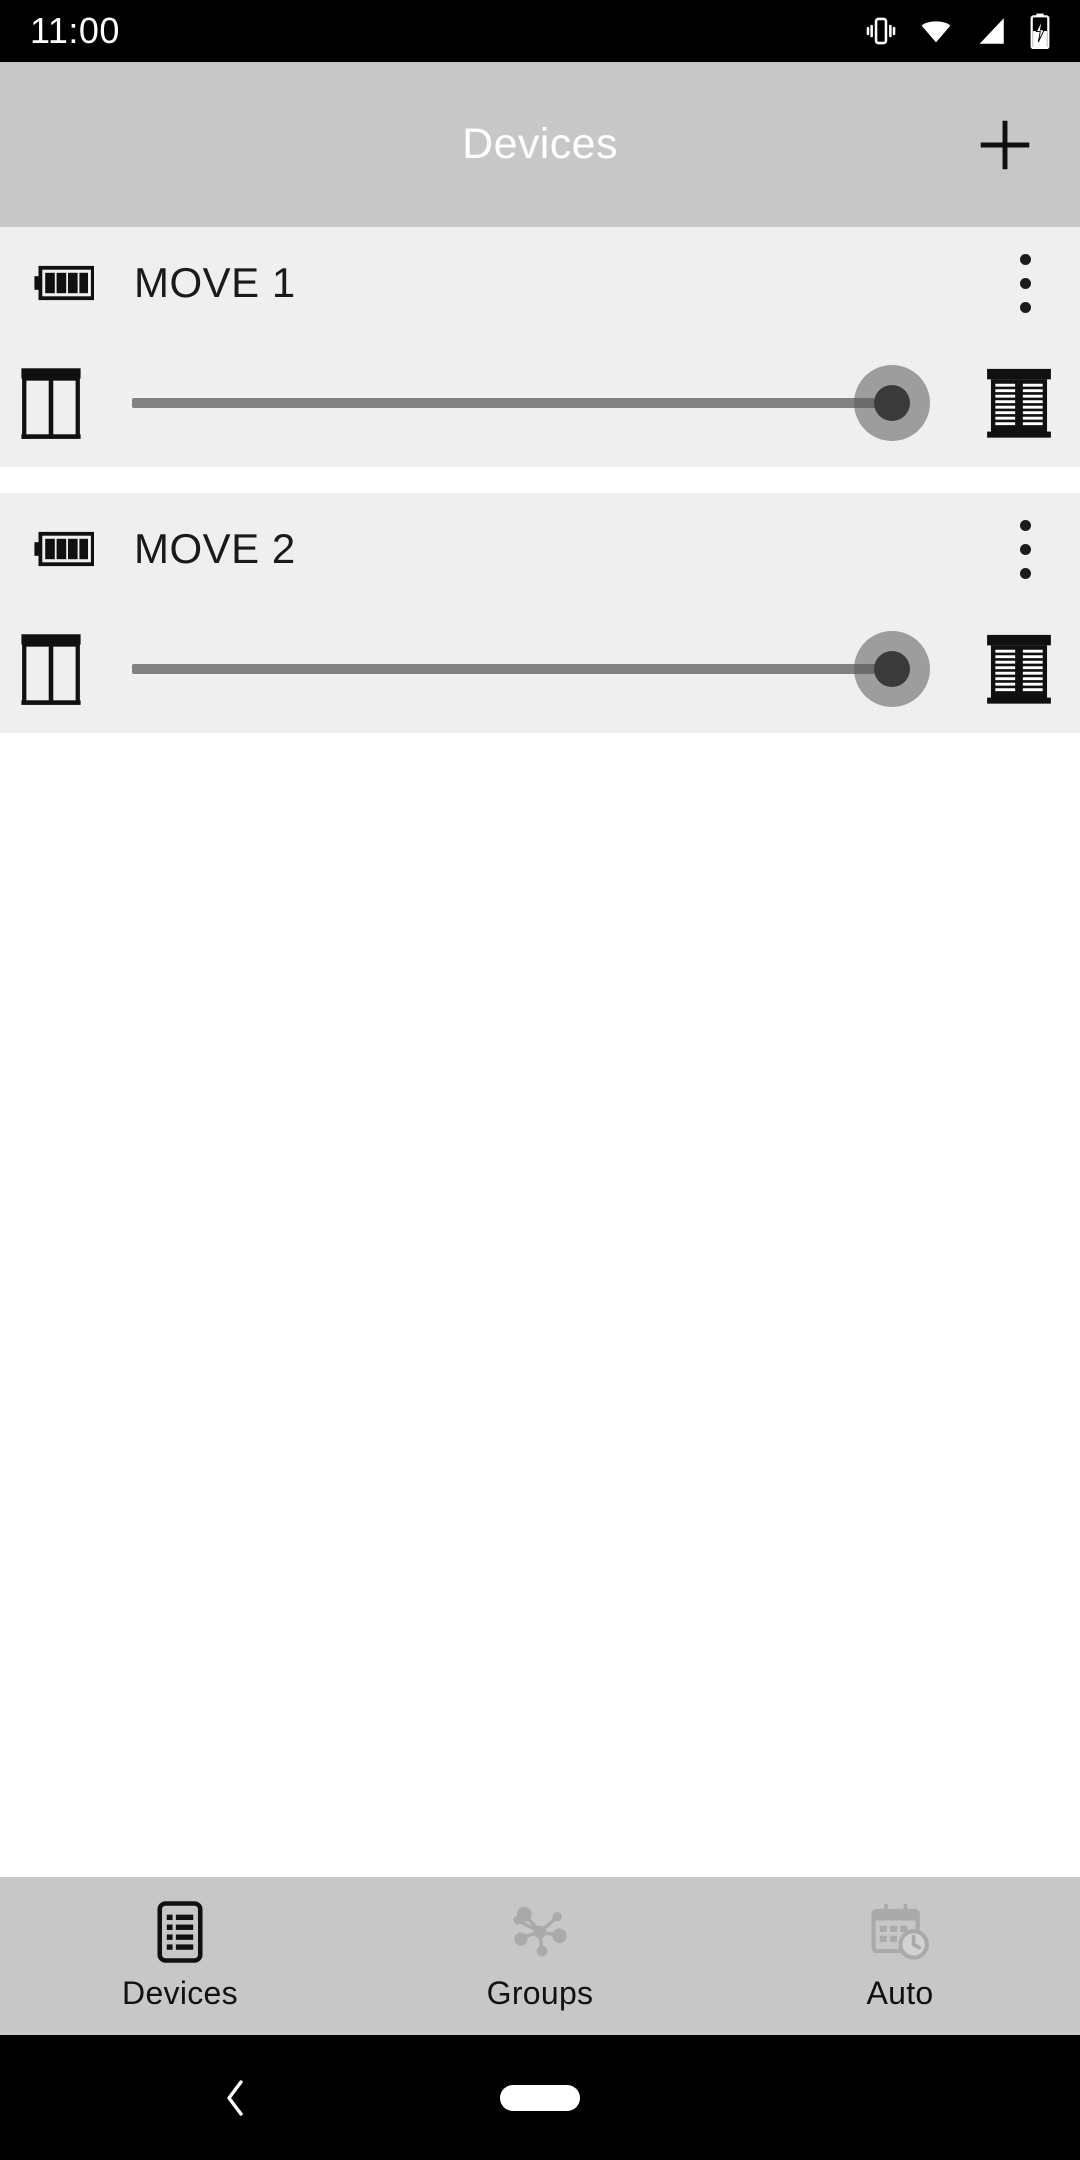  What do you see at coordinates (540, 549) in the screenshot?
I see `device-card-header: MOVE 2` at bounding box center [540, 549].